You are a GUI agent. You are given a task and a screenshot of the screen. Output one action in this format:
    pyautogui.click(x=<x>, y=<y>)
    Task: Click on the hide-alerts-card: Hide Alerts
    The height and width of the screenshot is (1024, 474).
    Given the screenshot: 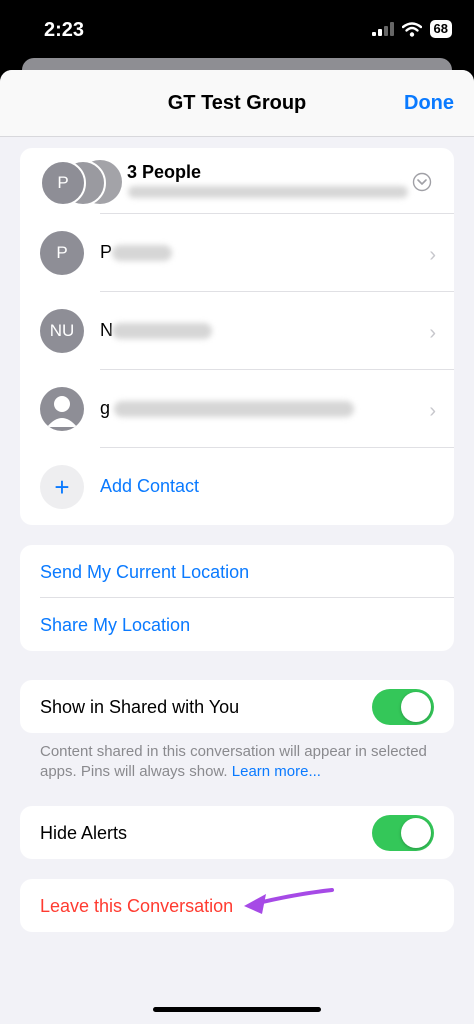 What is the action you would take?
    pyautogui.click(x=237, y=832)
    